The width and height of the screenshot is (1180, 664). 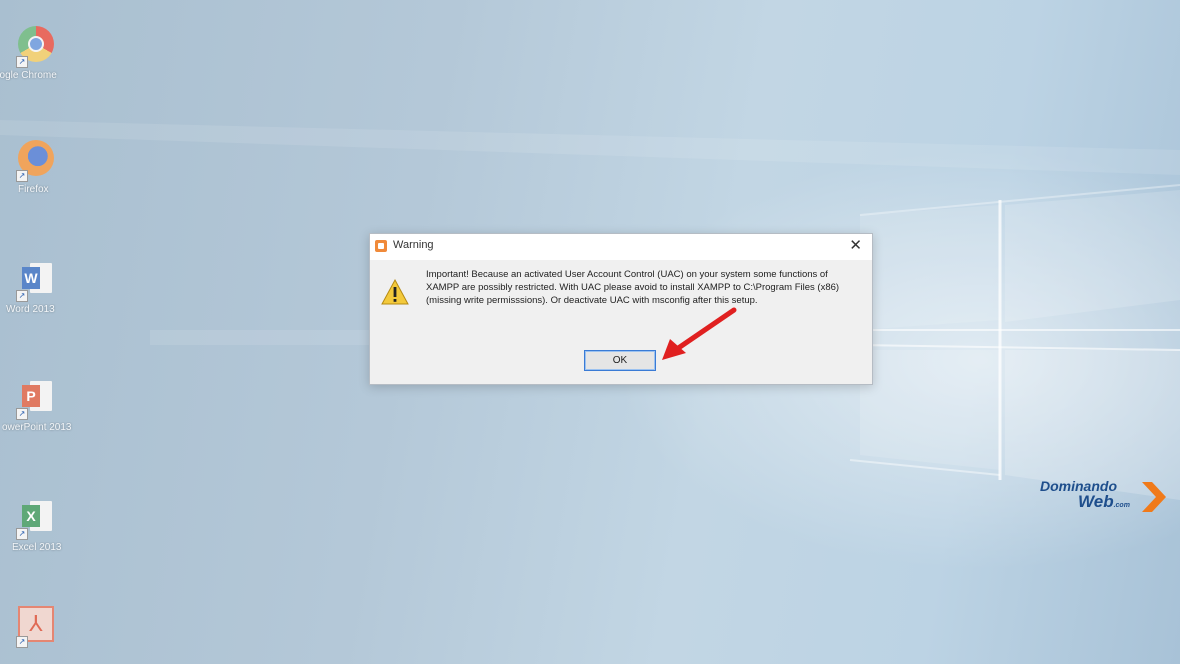 What do you see at coordinates (1104, 501) in the screenshot?
I see `logo-line2: Web.com` at bounding box center [1104, 501].